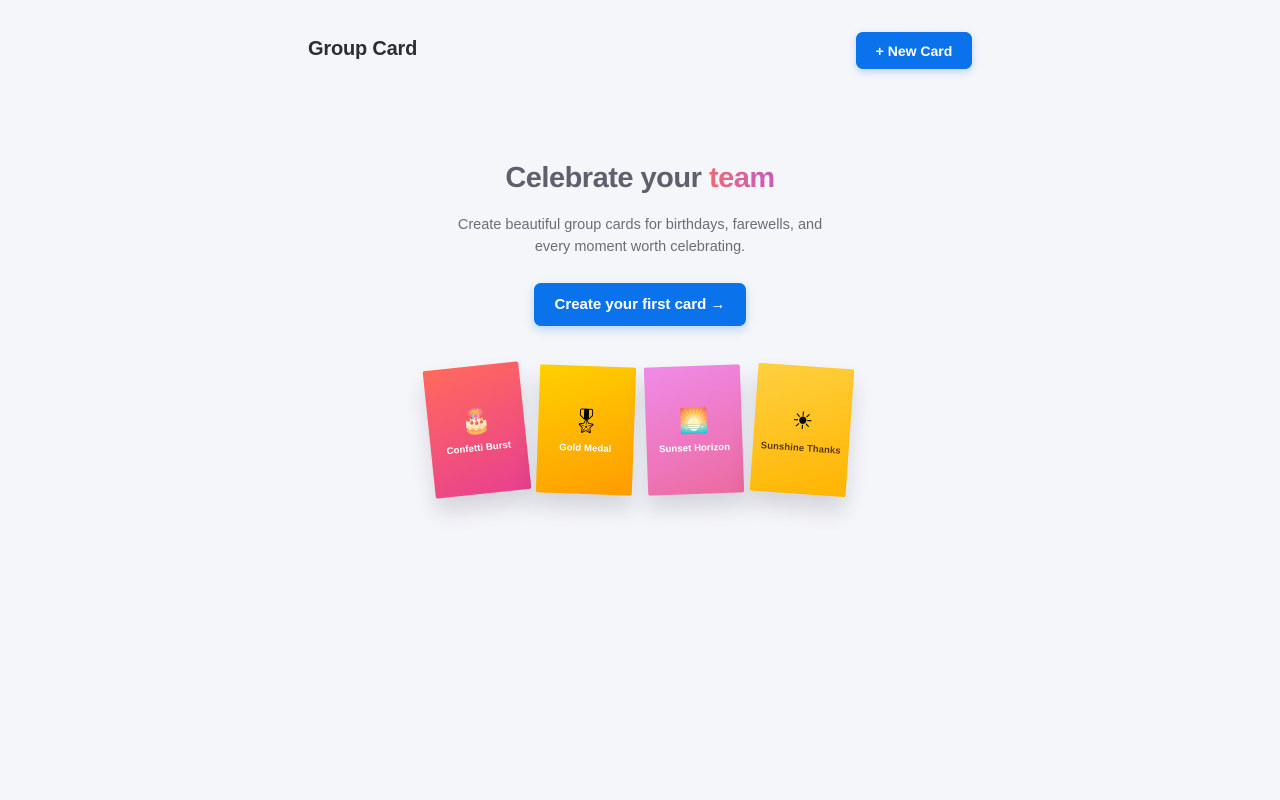 The height and width of the screenshot is (800, 1280). I want to click on template-card-sunset-horizon: 🌅 Sunset Horizon, so click(694, 430).